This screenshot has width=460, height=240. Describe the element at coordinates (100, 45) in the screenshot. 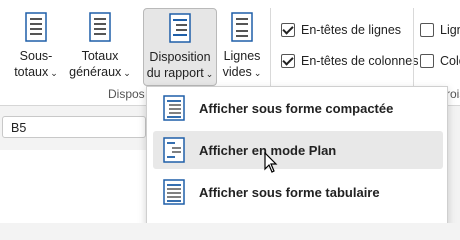

I see `grand-totals-button: Totaux généraux ⌄` at that location.